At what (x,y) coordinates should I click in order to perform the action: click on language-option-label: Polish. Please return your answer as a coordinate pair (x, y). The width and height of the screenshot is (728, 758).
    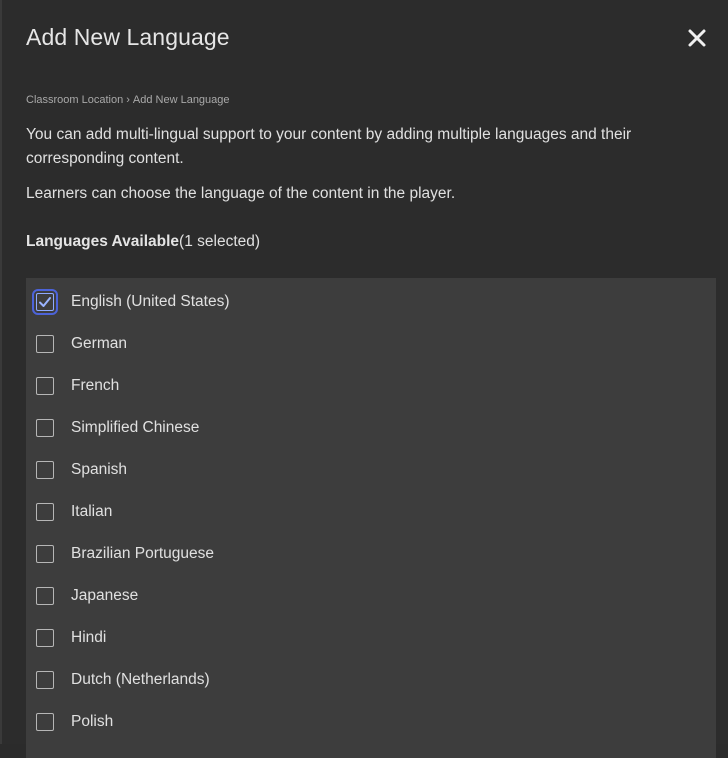
    Looking at the image, I should click on (92, 721).